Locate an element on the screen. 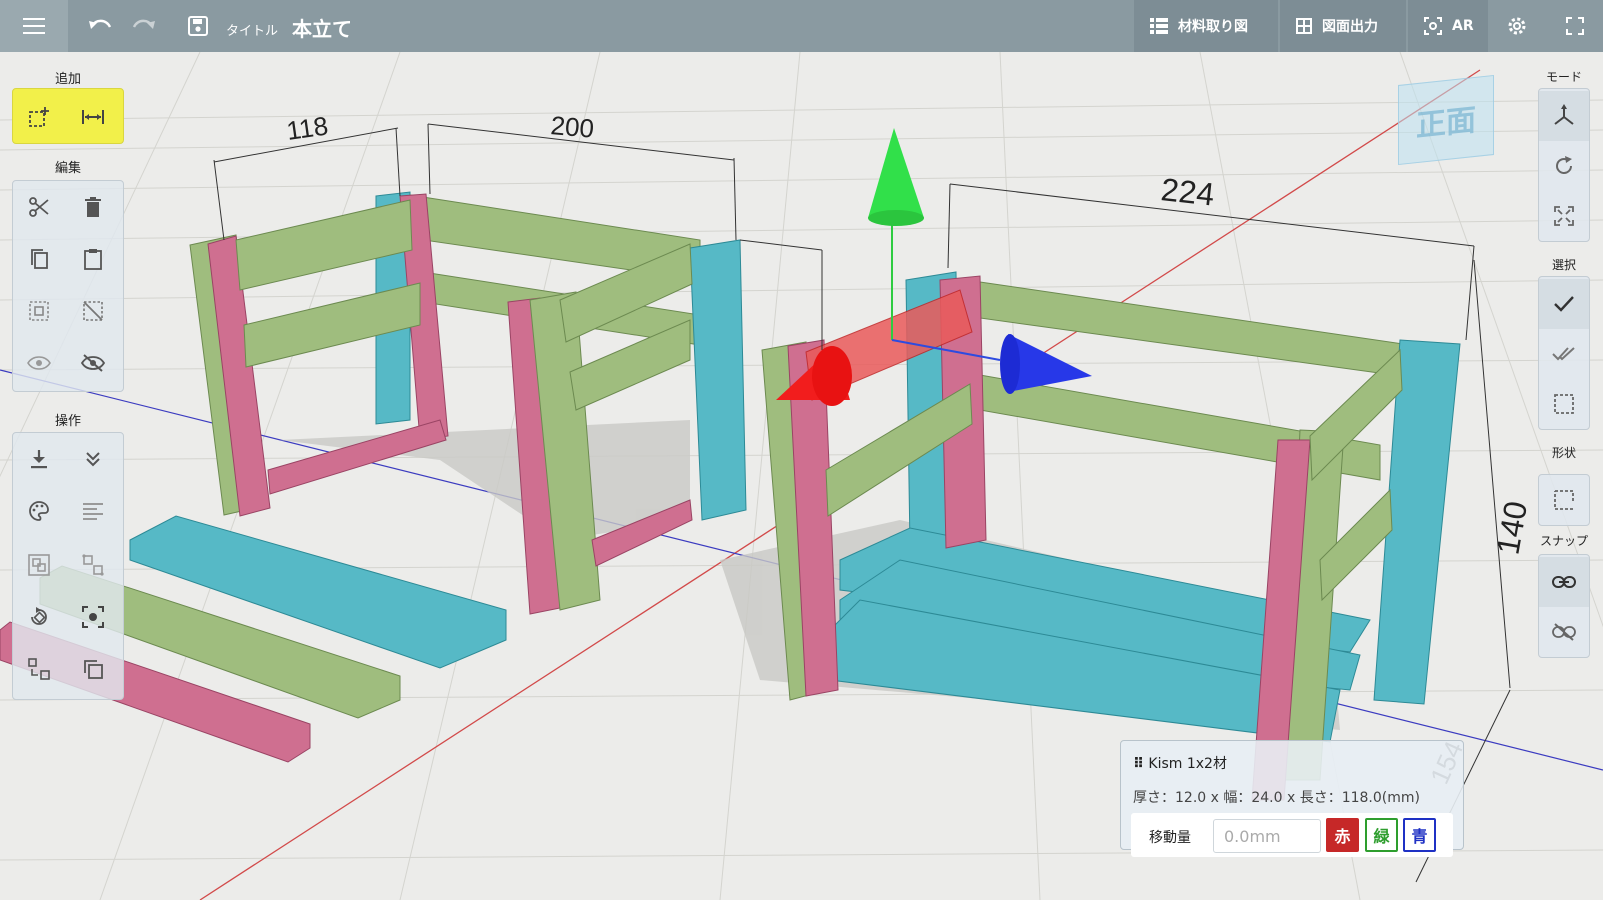 The height and width of the screenshot is (900, 1603). redo-button is located at coordinates (144, 26).